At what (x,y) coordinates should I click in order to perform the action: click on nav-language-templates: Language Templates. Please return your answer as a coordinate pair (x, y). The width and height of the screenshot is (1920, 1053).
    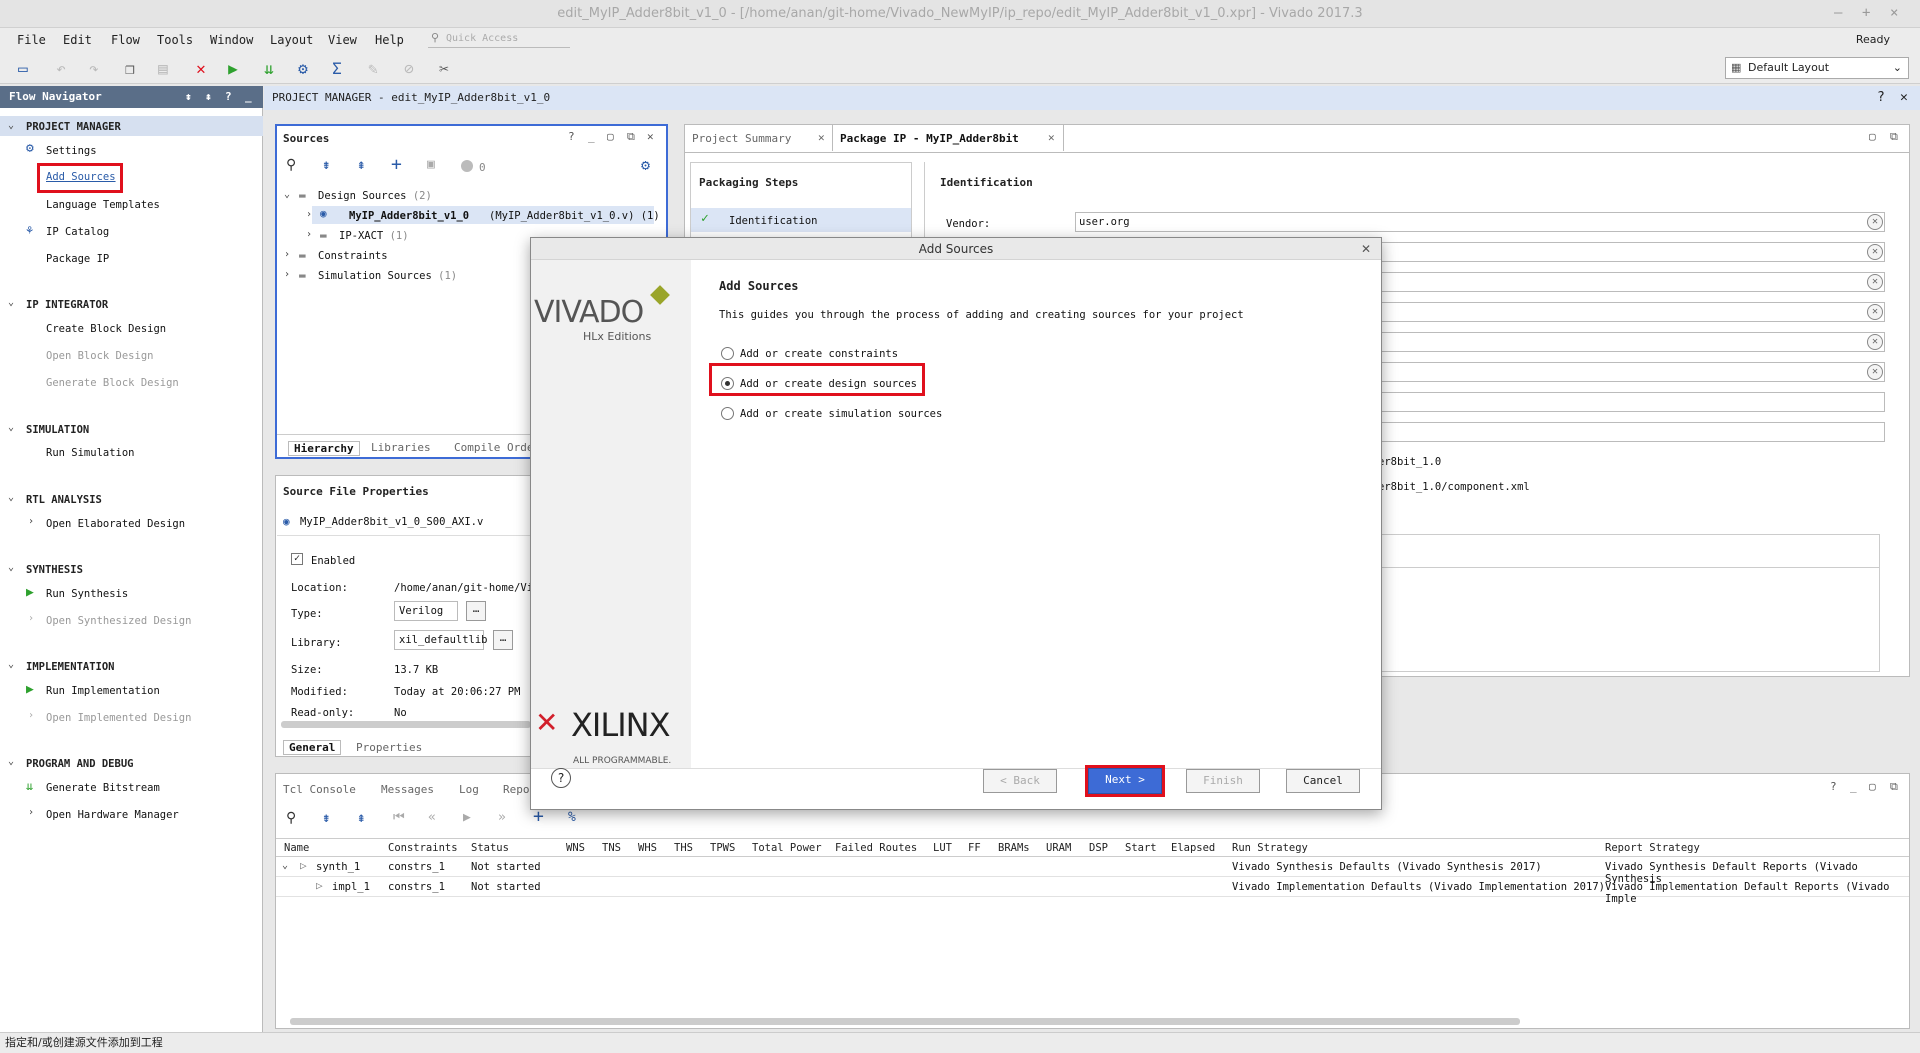
    Looking at the image, I should click on (103, 205).